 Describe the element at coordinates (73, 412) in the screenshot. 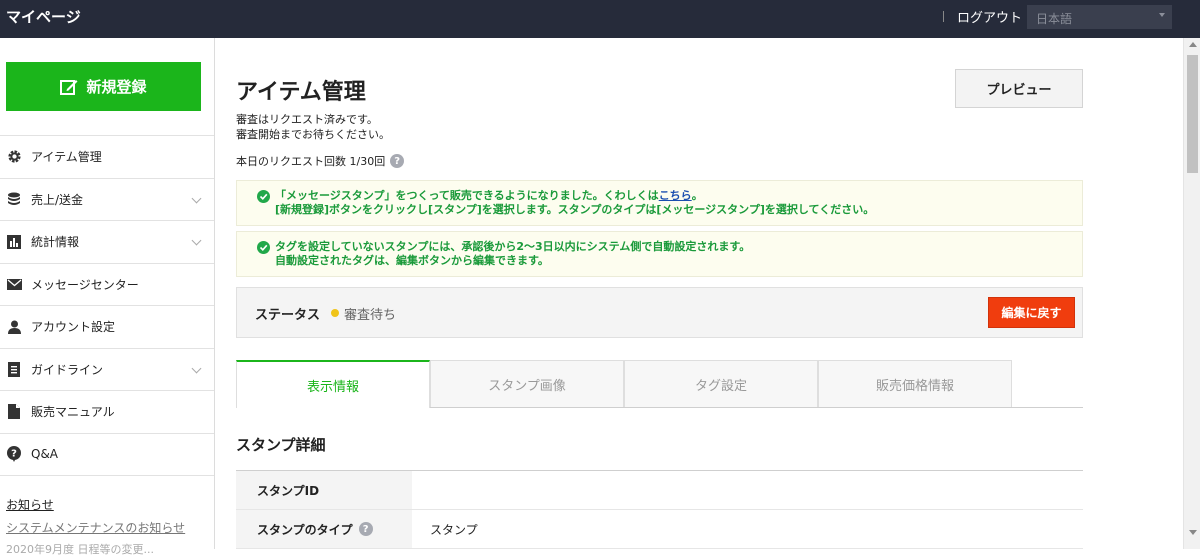

I see `sidebar-item-label: 販売マニュアル` at that location.